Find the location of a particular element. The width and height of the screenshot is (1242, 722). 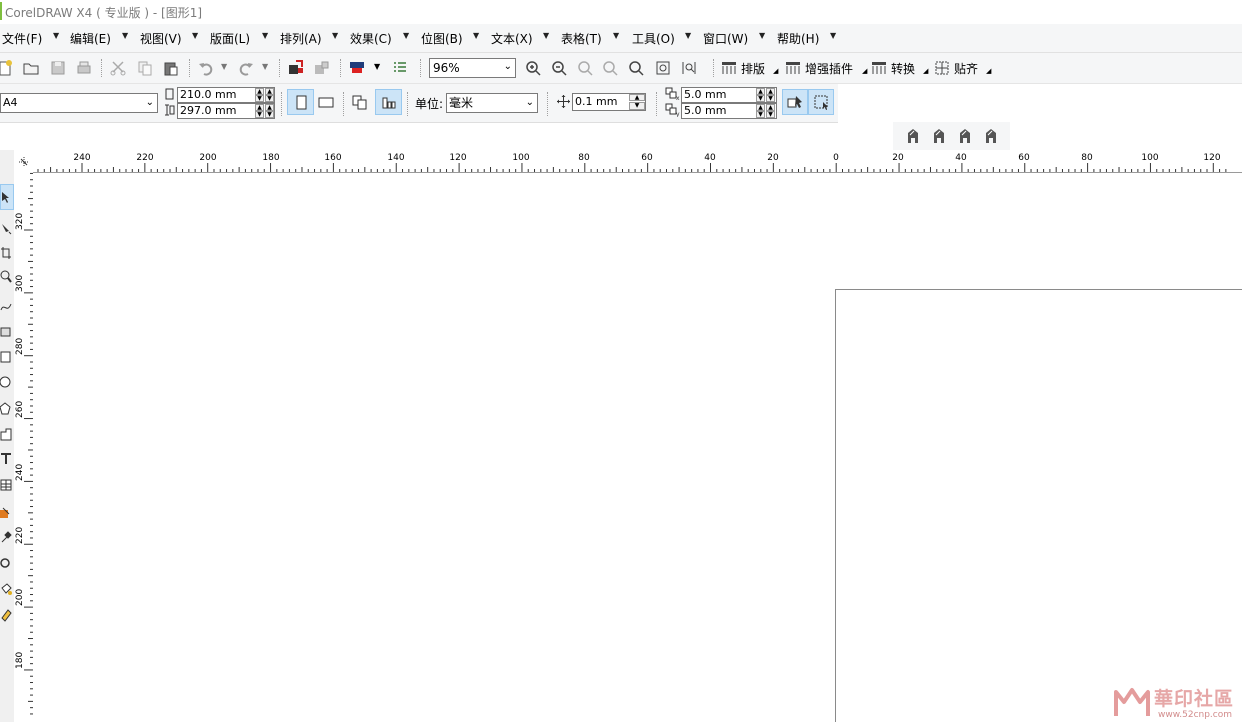

menu-text: 文本(X) is located at coordinates (512, 38).